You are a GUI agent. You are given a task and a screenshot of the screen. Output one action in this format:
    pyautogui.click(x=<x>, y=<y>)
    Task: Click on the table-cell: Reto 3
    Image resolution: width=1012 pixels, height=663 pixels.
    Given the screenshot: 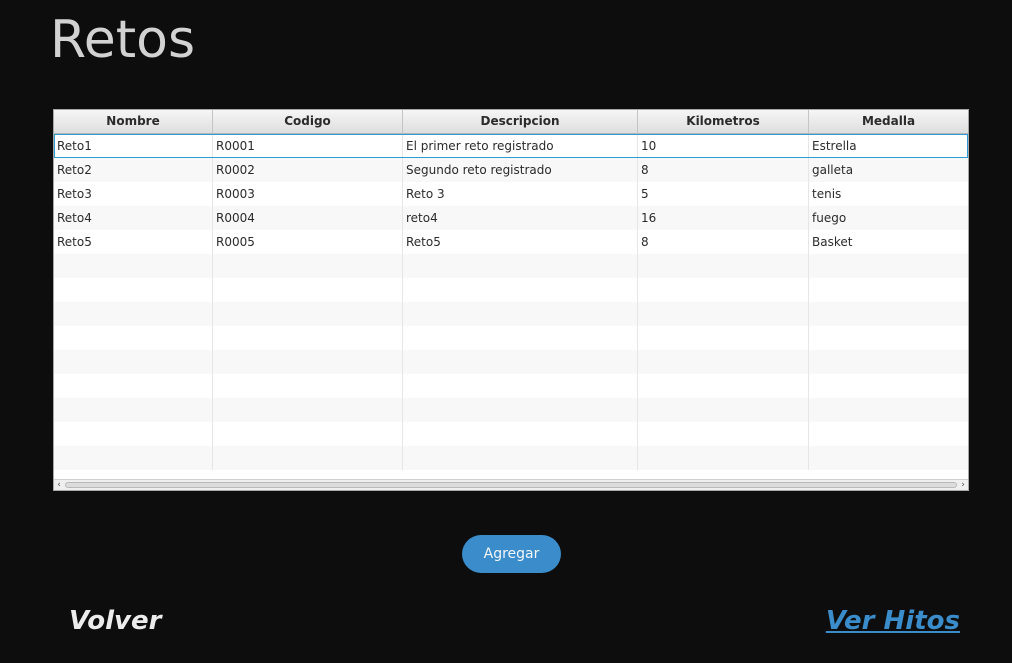 What is the action you would take?
    pyautogui.click(x=520, y=194)
    